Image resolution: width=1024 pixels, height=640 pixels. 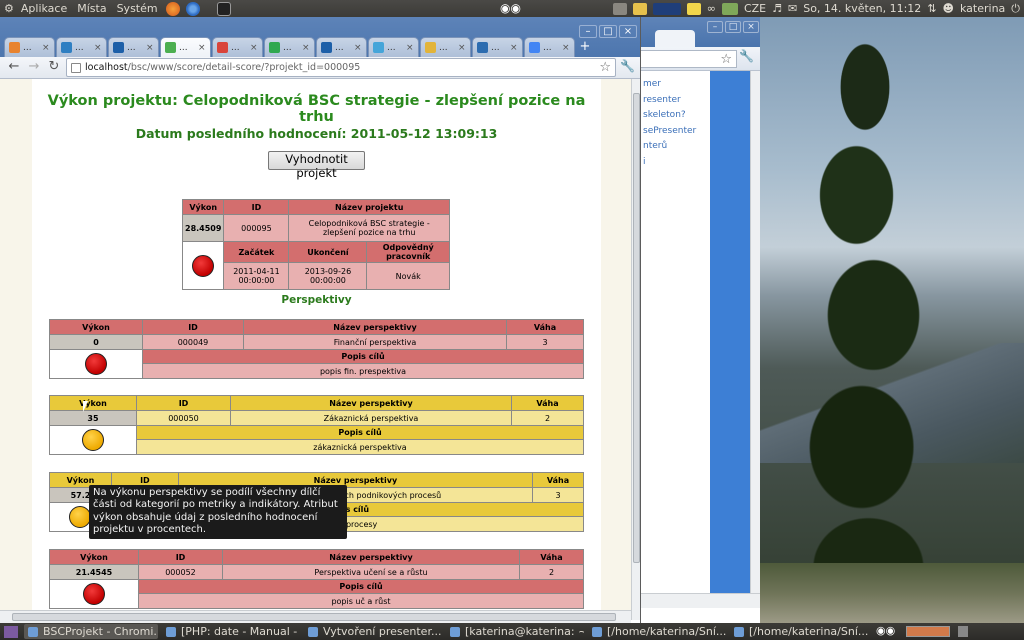 I want to click on reload-icon: ↻, so click(x=54, y=67).